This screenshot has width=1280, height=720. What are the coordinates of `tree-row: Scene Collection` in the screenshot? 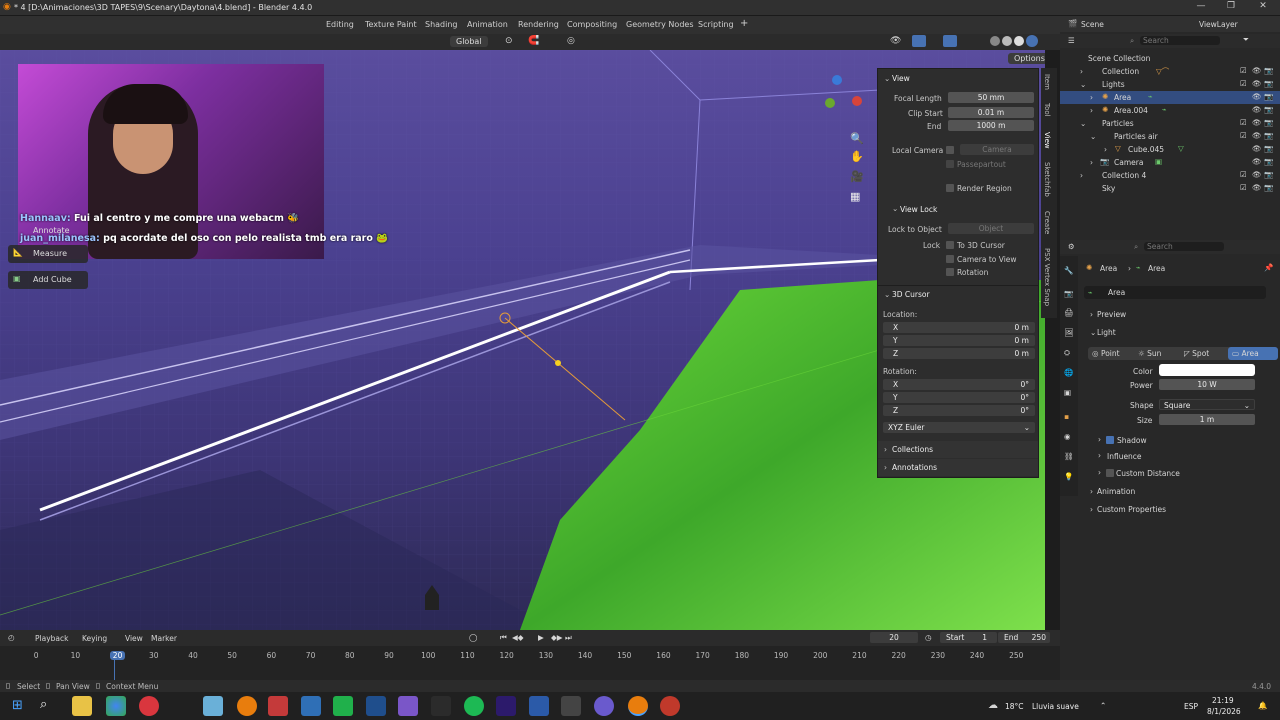 It's located at (1170, 58).